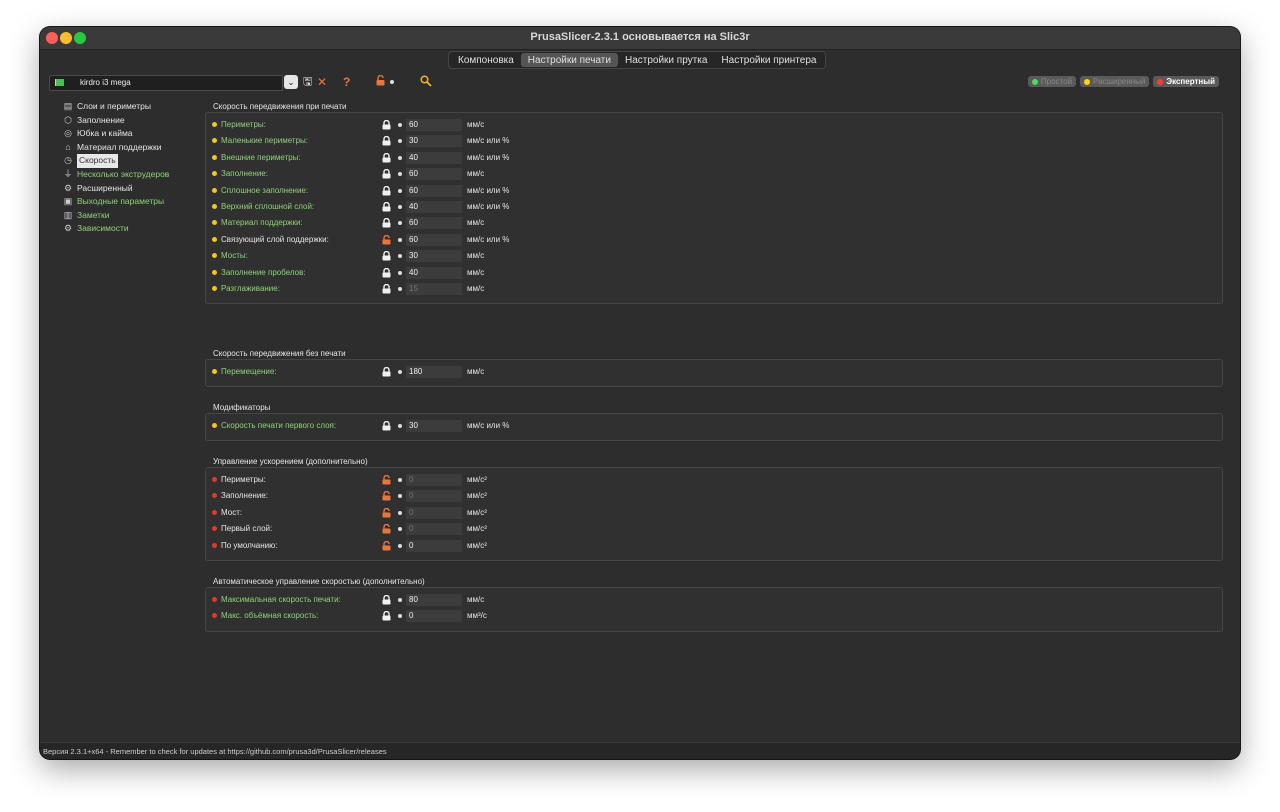 The height and width of the screenshot is (812, 1280). Describe the element at coordinates (562, 372) in the screenshot. I see `setting-row: Перемещение: 180 мм/с` at that location.